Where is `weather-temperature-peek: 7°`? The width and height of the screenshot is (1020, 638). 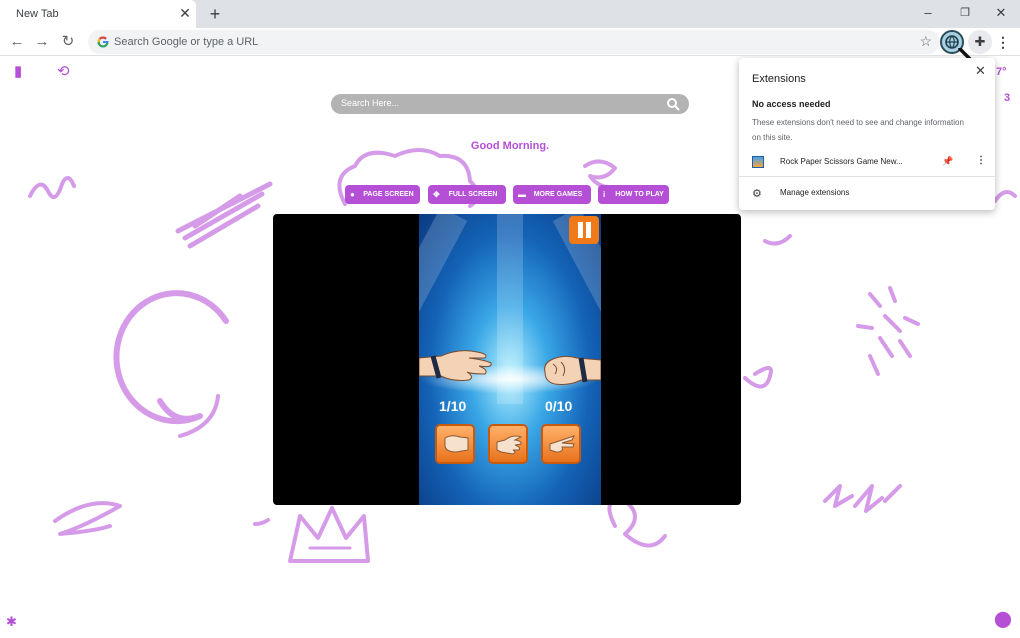 weather-temperature-peek: 7° is located at coordinates (1001, 72).